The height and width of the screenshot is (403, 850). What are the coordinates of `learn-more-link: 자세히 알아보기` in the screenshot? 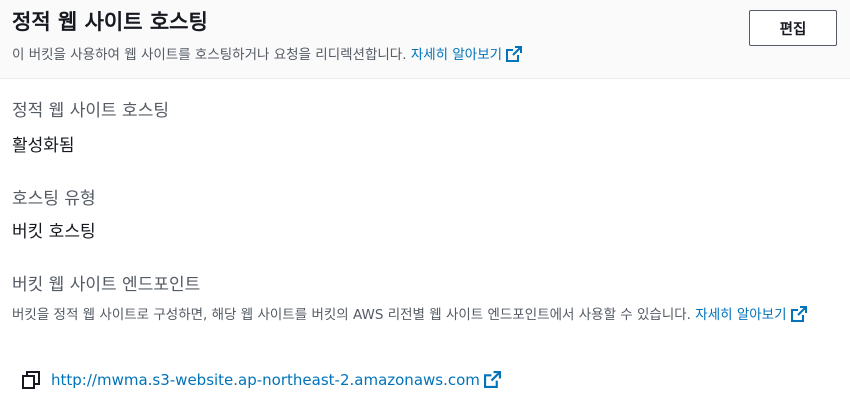 It's located at (466, 54).